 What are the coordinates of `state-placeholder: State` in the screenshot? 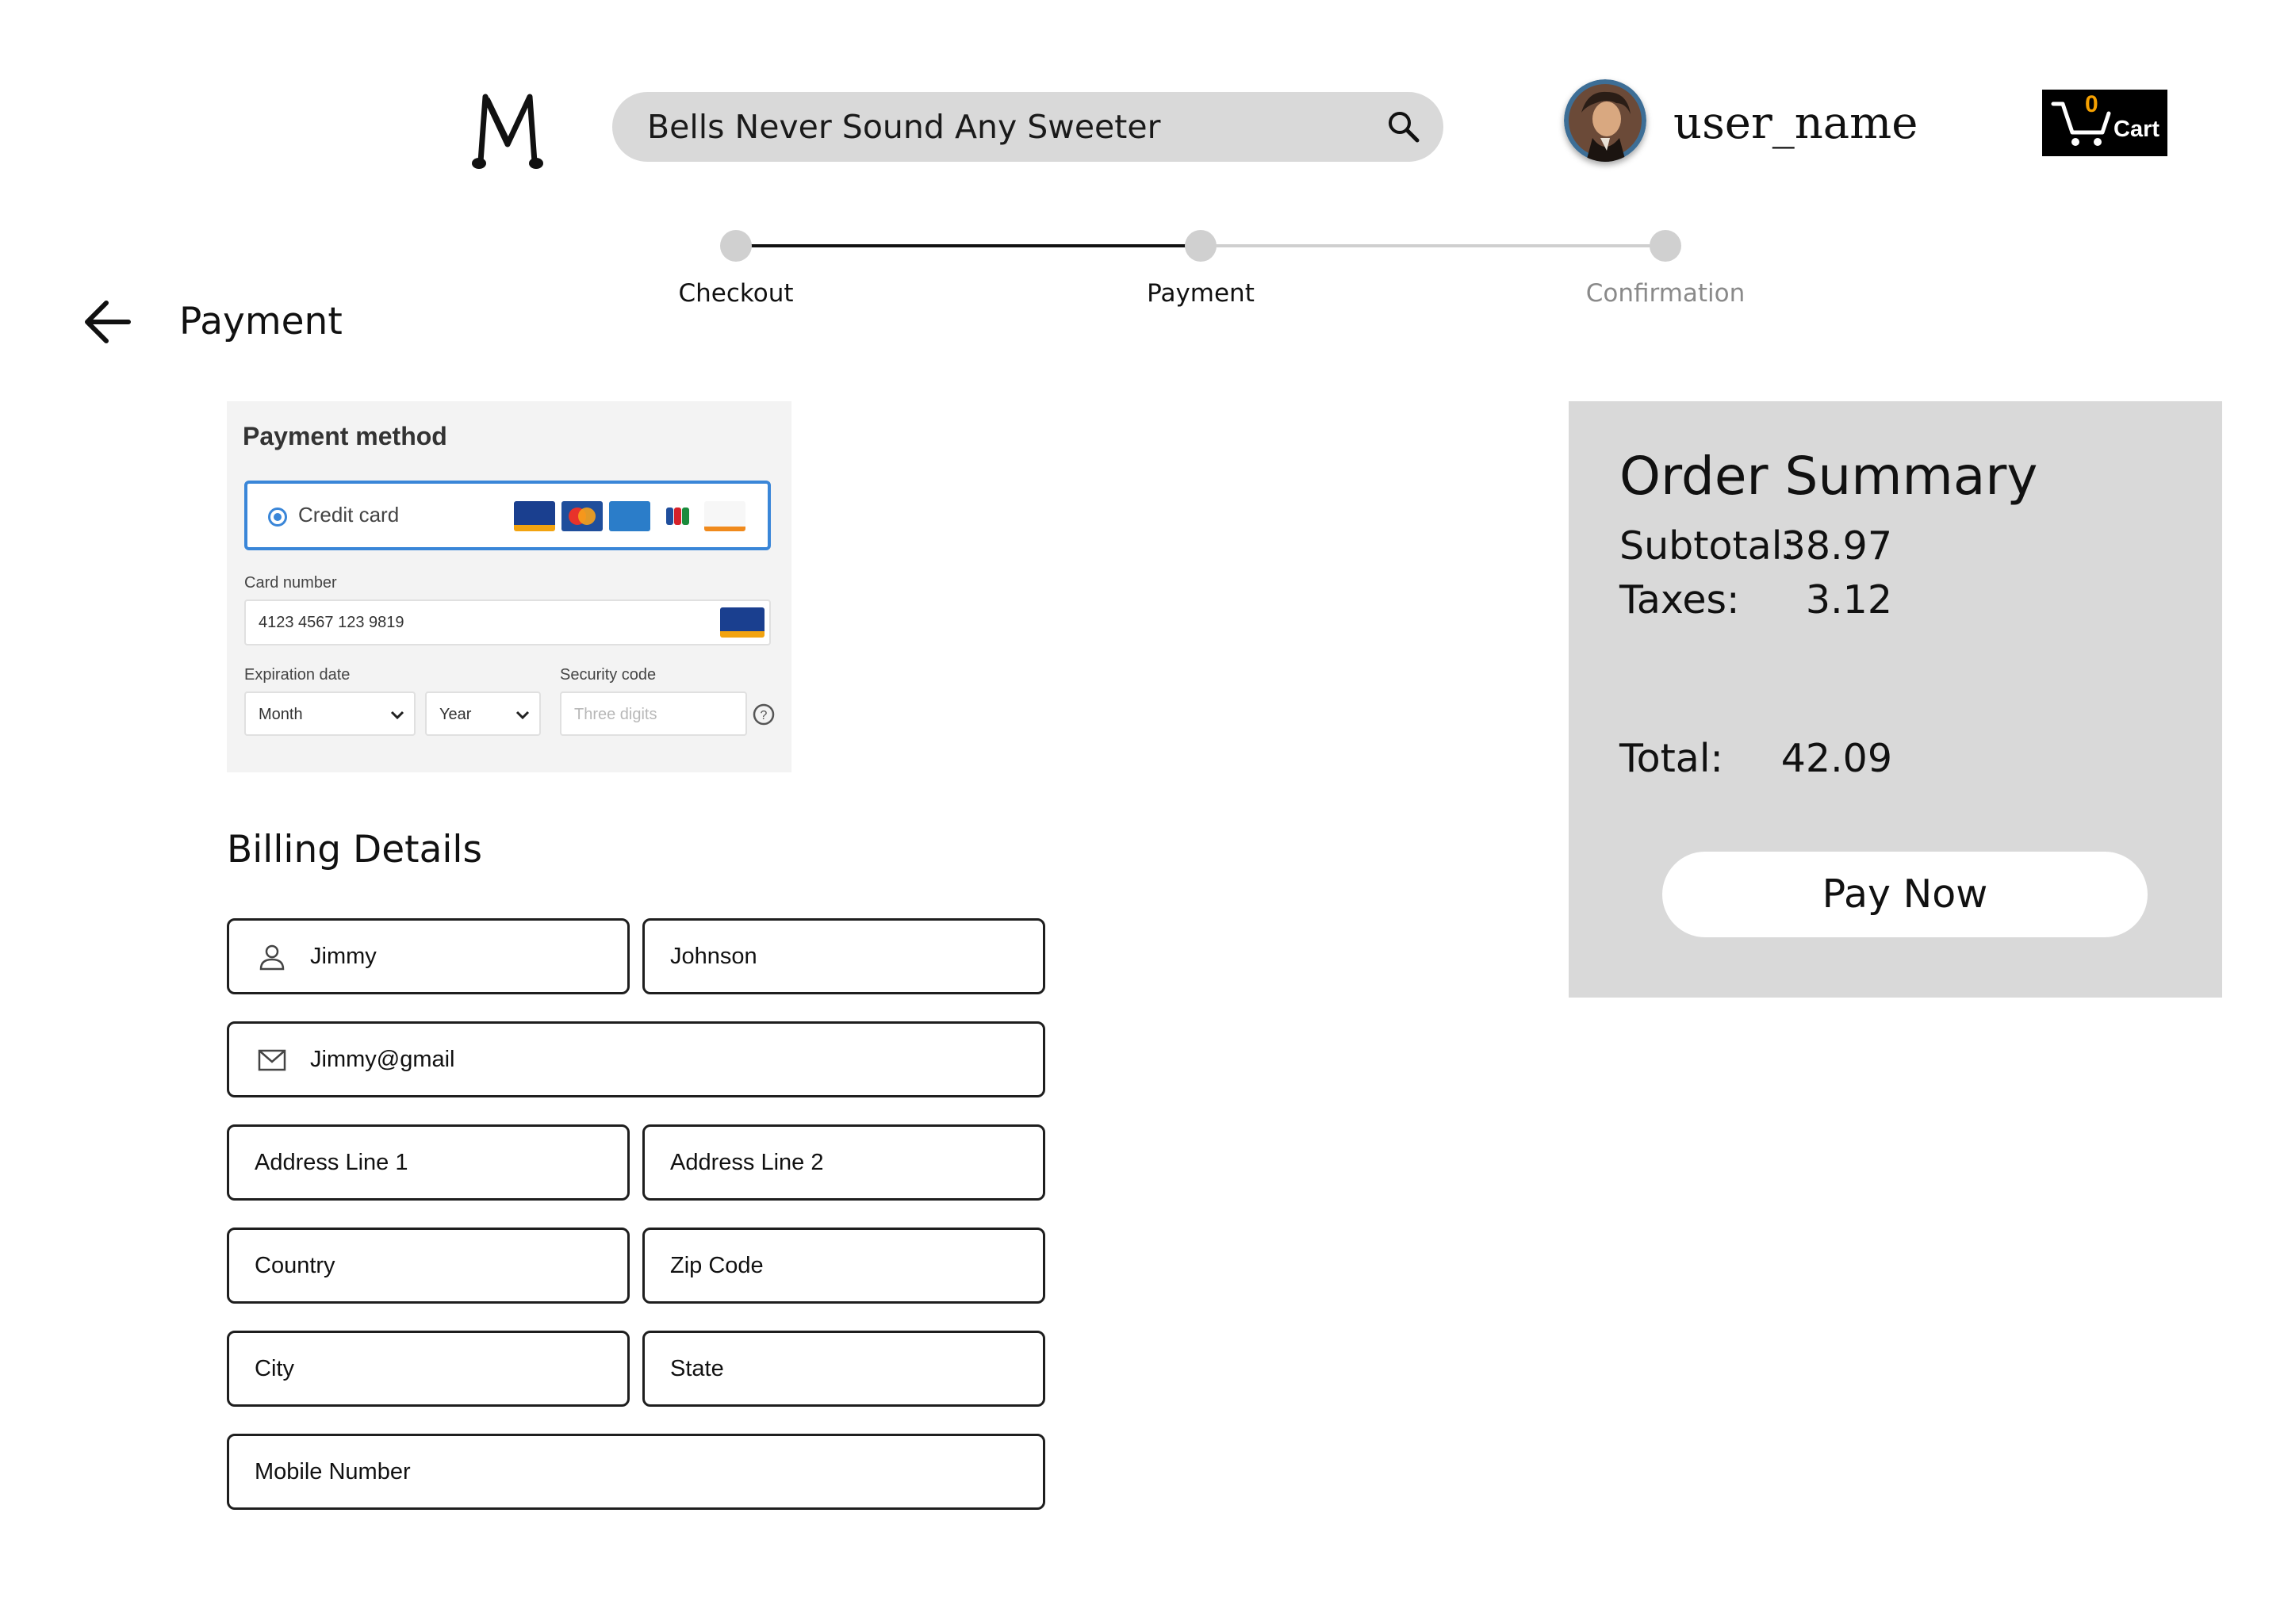 It's located at (697, 1368).